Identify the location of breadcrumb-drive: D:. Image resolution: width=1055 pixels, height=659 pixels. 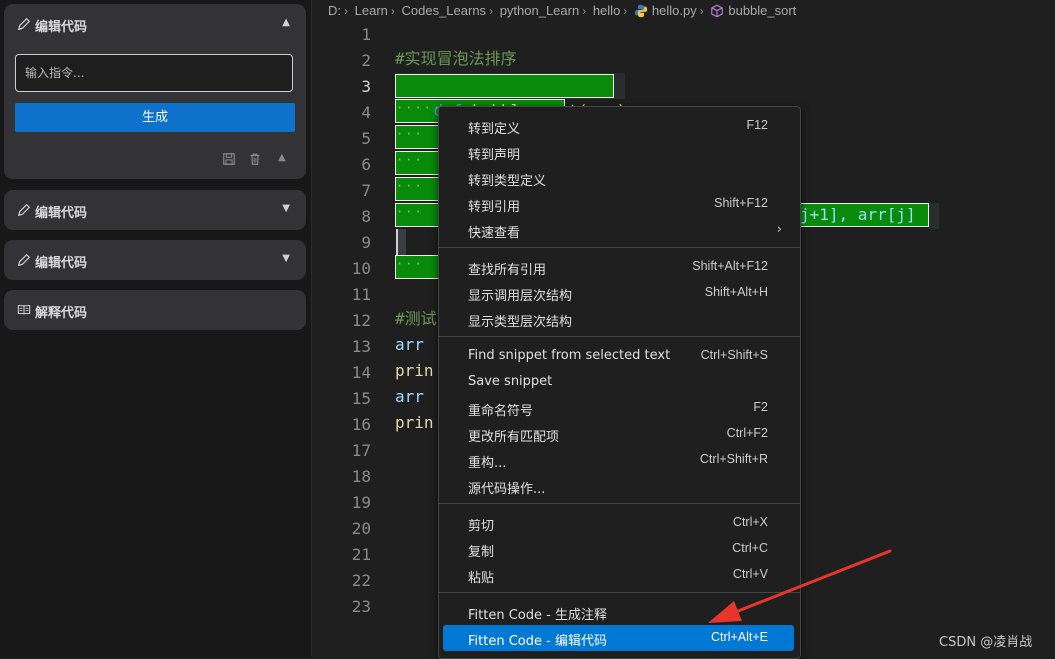
(334, 10).